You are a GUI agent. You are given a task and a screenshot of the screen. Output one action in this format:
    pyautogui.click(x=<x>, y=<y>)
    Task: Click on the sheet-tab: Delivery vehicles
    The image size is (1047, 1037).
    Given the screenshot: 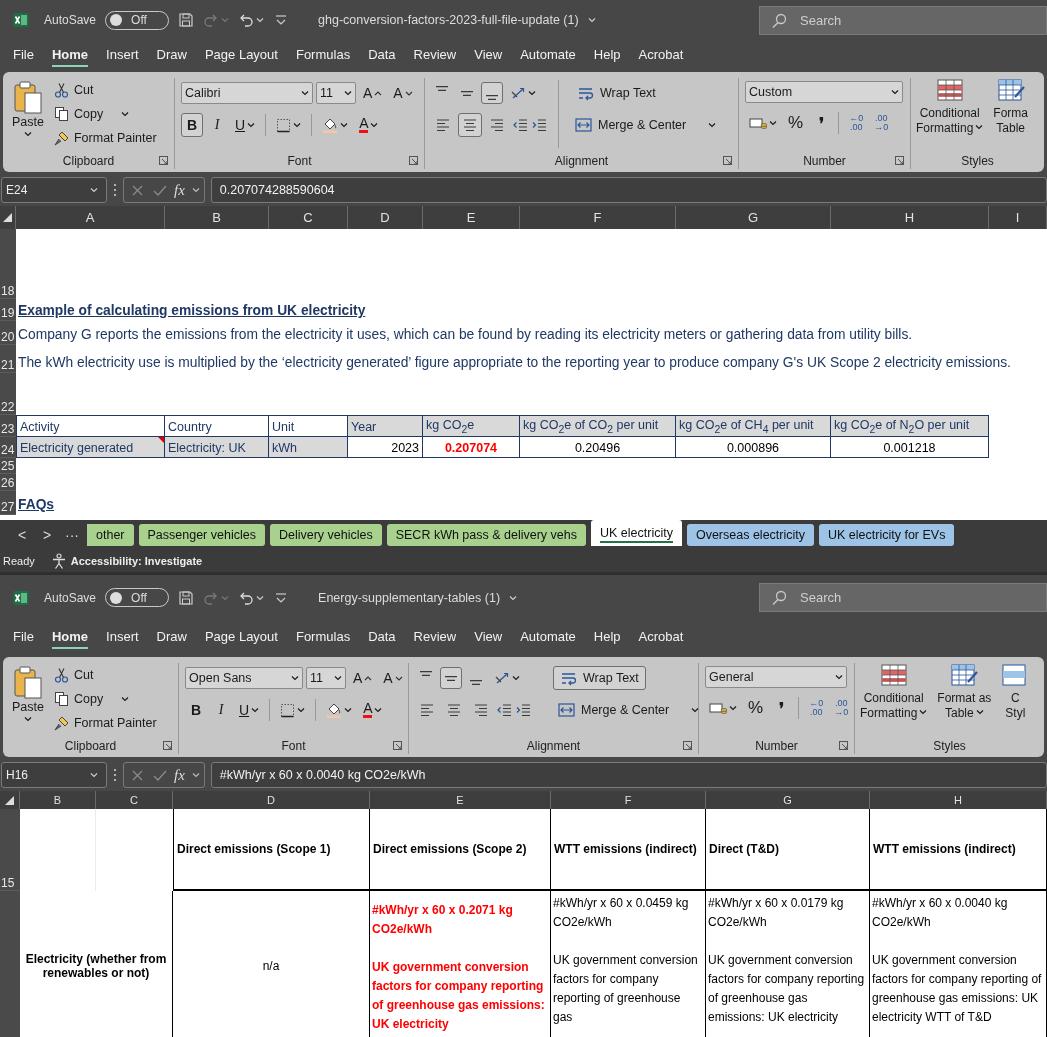 What is the action you would take?
    pyautogui.click(x=325, y=535)
    